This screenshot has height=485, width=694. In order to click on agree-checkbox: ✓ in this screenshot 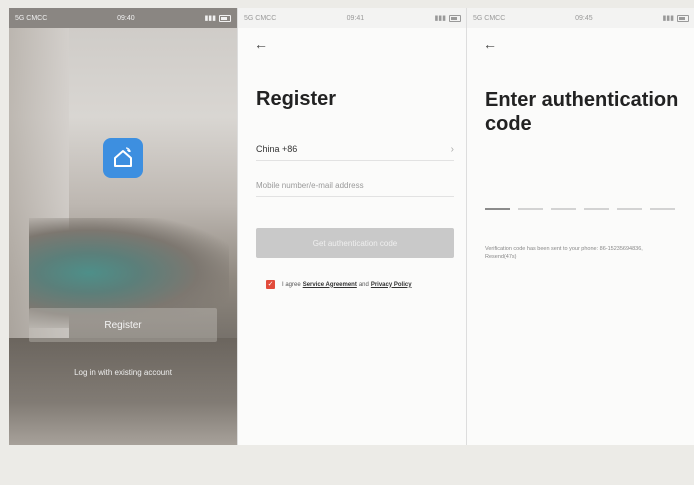, I will do `click(270, 284)`.